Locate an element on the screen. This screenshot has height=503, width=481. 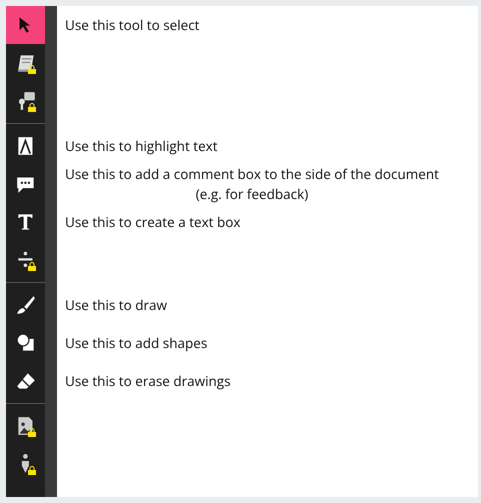
tool-description: Use this to add shapes is located at coordinates (136, 343).